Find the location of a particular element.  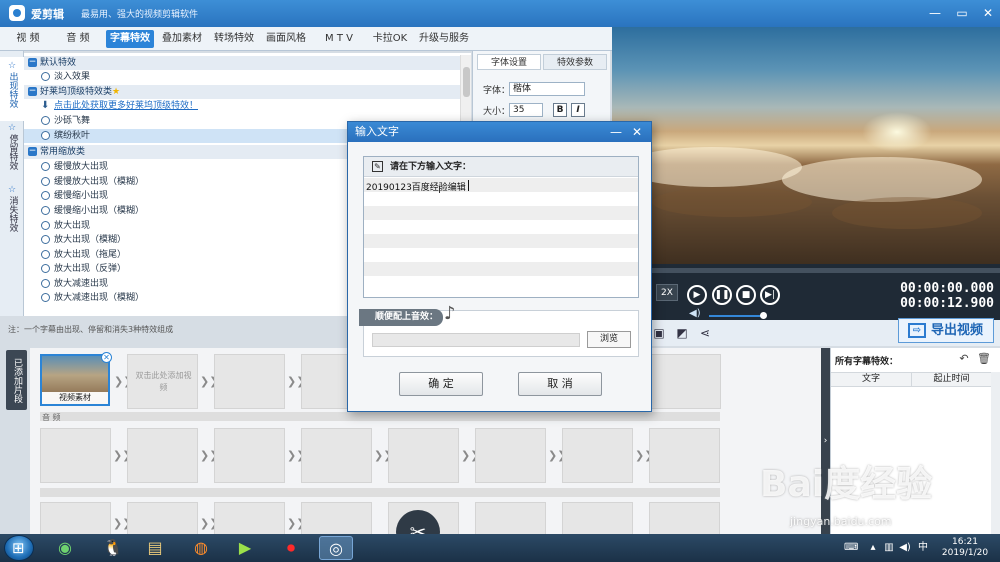

volume-knob is located at coordinates (763, 315).